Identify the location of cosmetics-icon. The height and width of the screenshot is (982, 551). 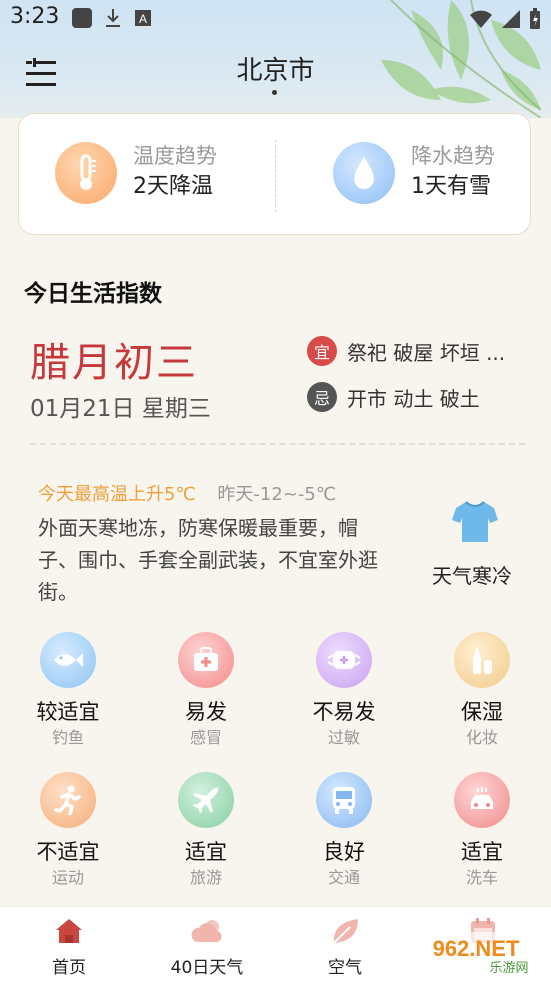
(482, 660).